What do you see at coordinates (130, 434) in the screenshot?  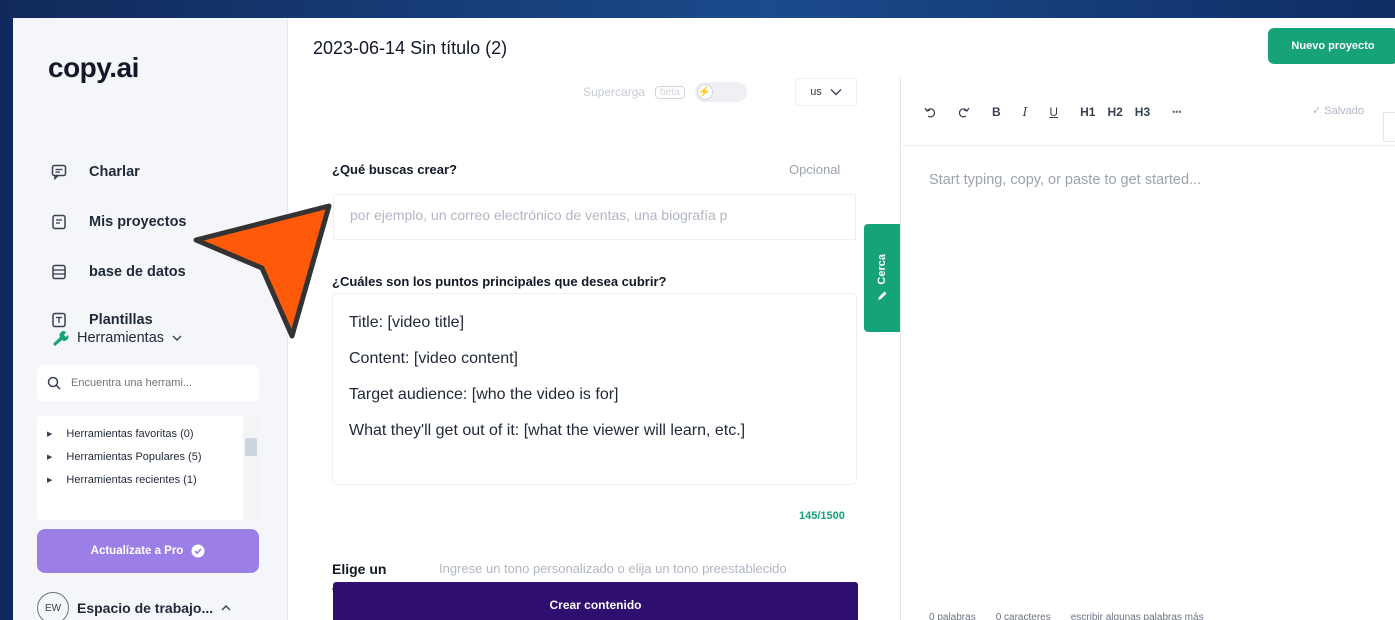 I see `tree-item-label: Herramientas favoritas (0)` at bounding box center [130, 434].